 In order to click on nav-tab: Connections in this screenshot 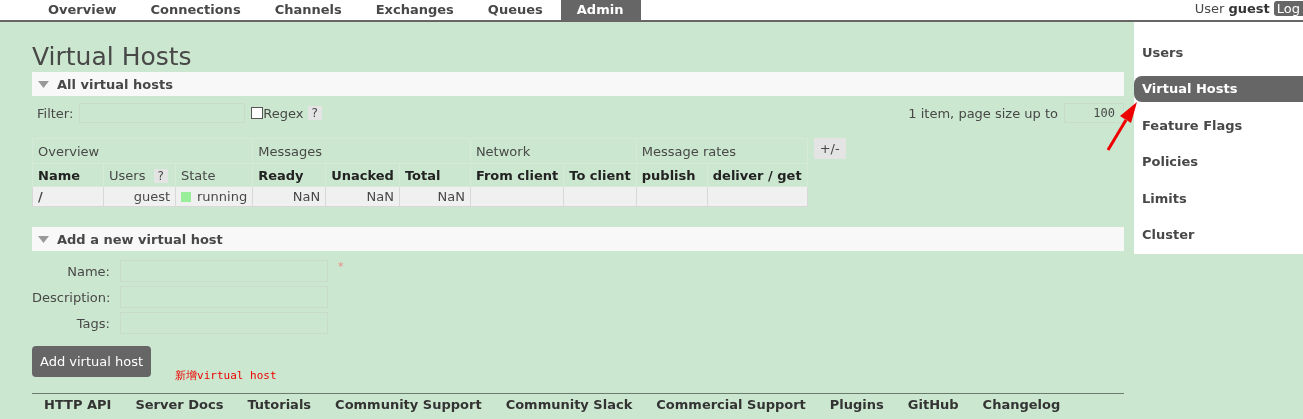, I will do `click(196, 10)`.